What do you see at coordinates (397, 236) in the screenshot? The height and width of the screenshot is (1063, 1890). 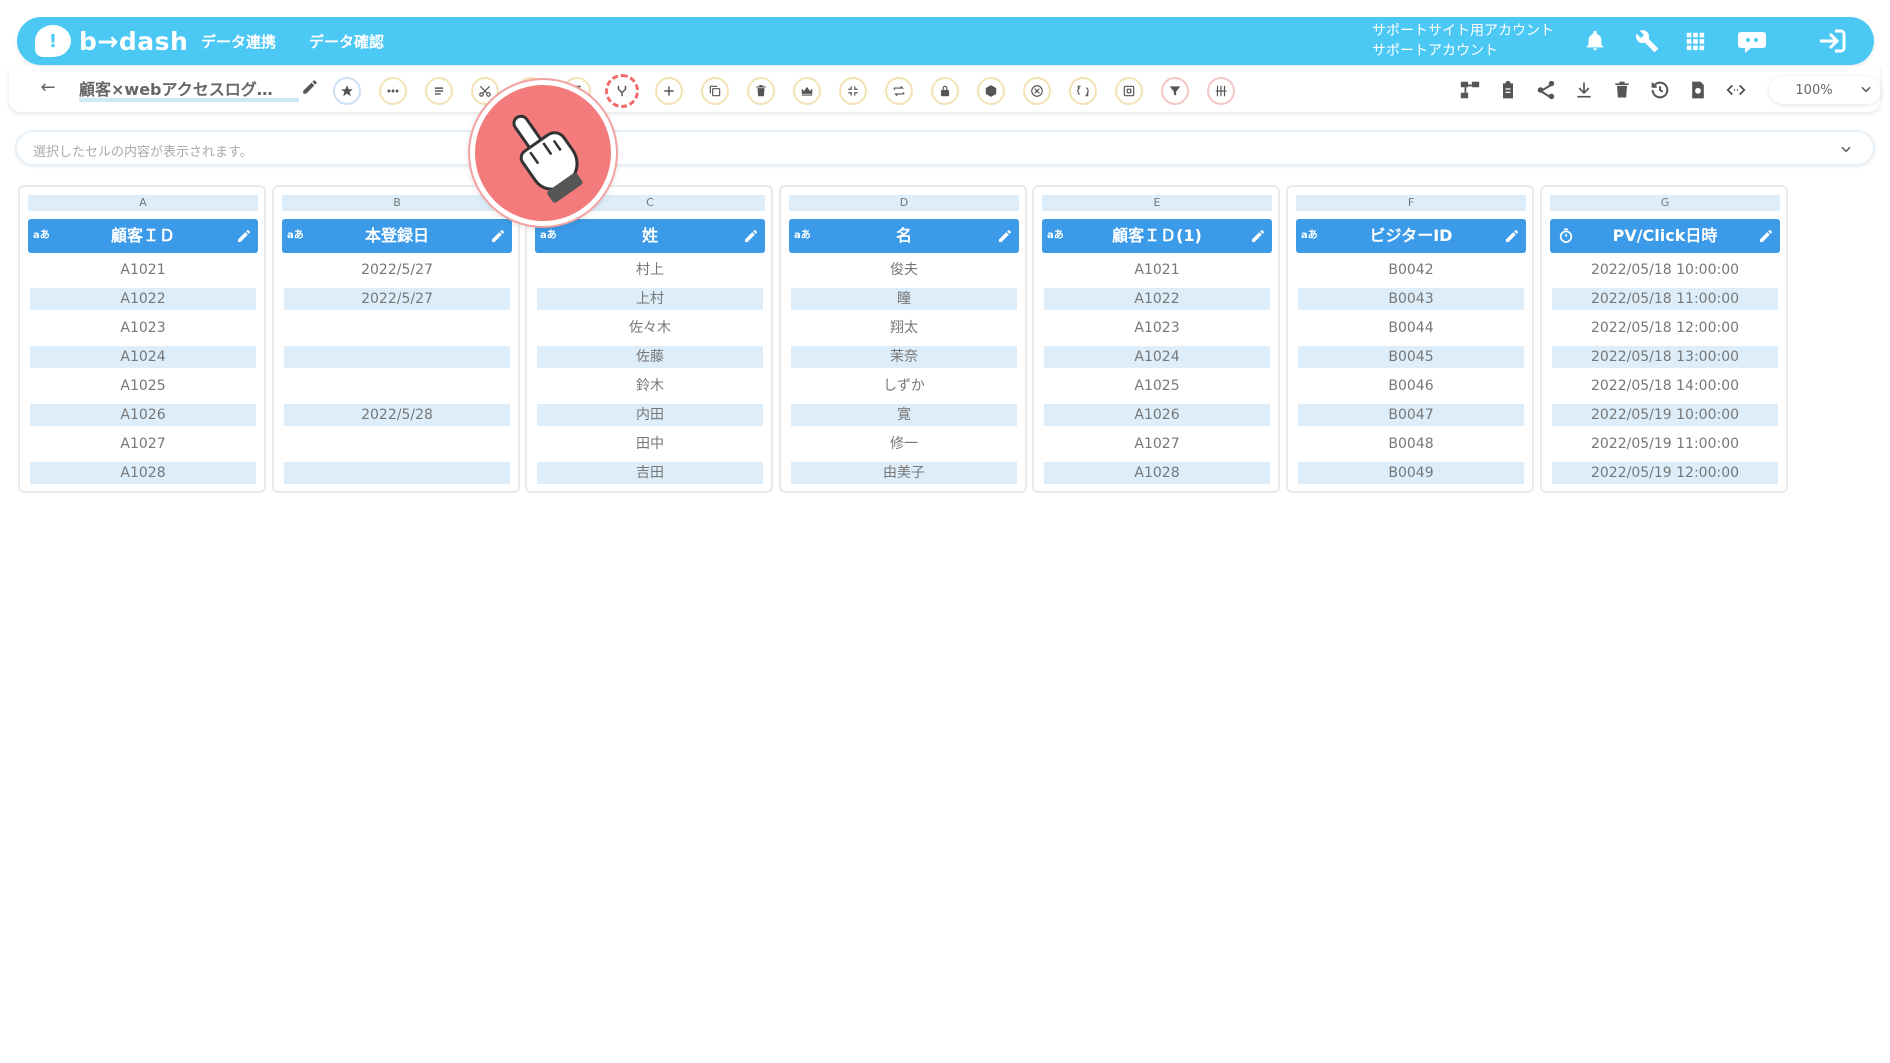 I see `column-header: aあ 本登録日` at bounding box center [397, 236].